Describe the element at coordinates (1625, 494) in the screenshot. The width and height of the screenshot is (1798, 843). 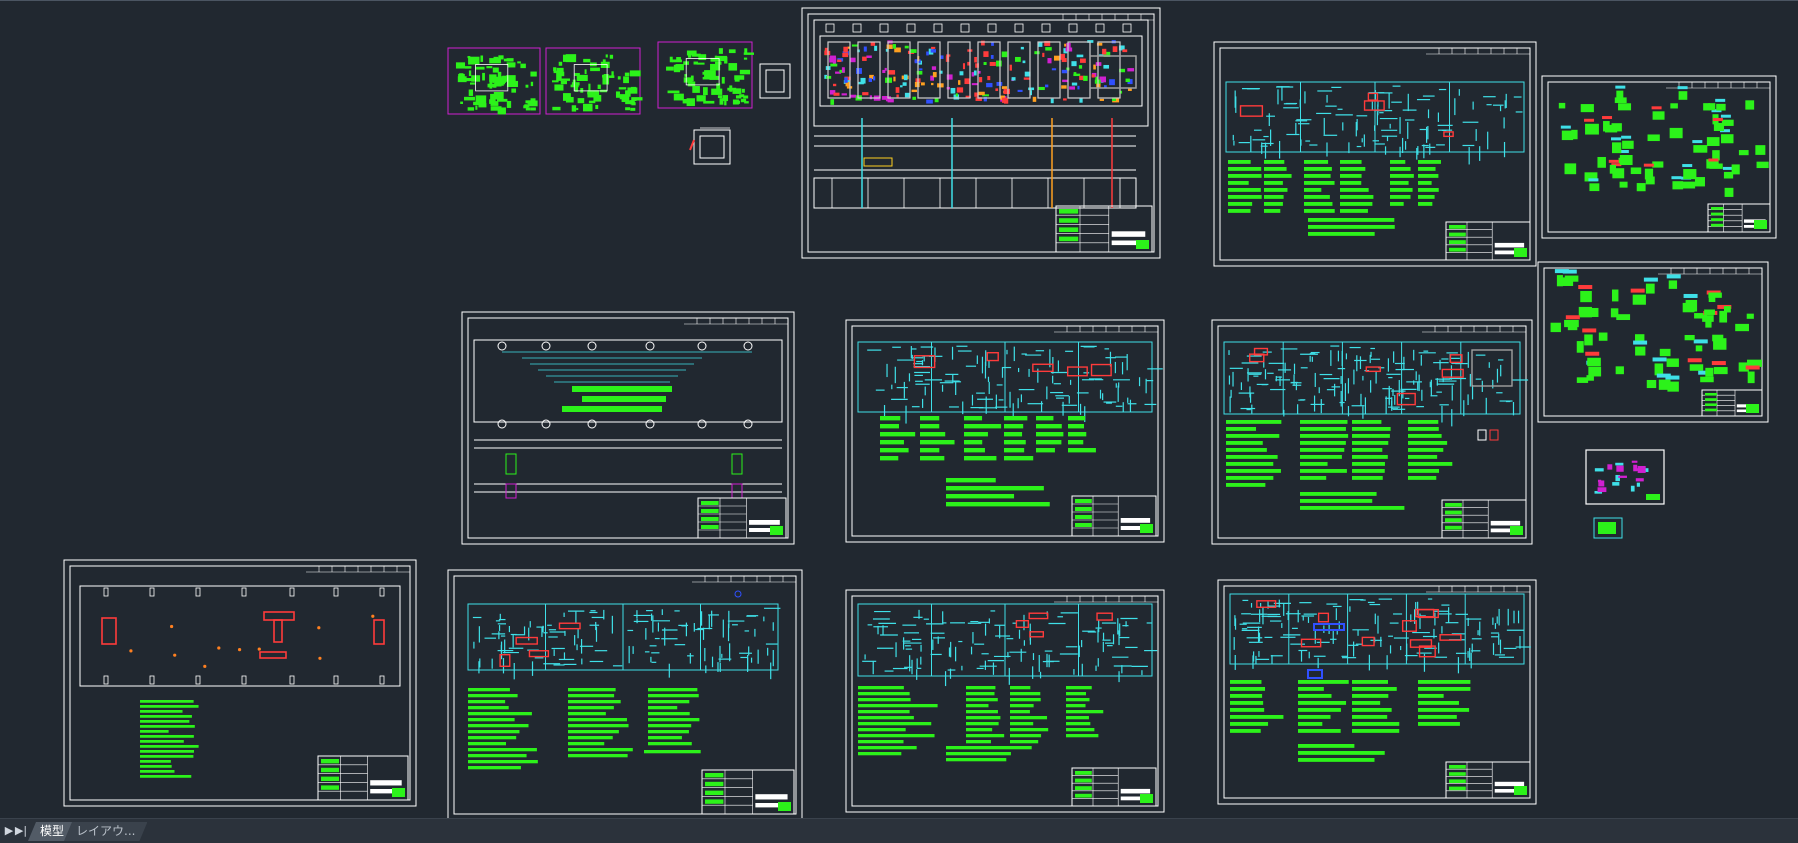
I see `part-detail-small` at that location.